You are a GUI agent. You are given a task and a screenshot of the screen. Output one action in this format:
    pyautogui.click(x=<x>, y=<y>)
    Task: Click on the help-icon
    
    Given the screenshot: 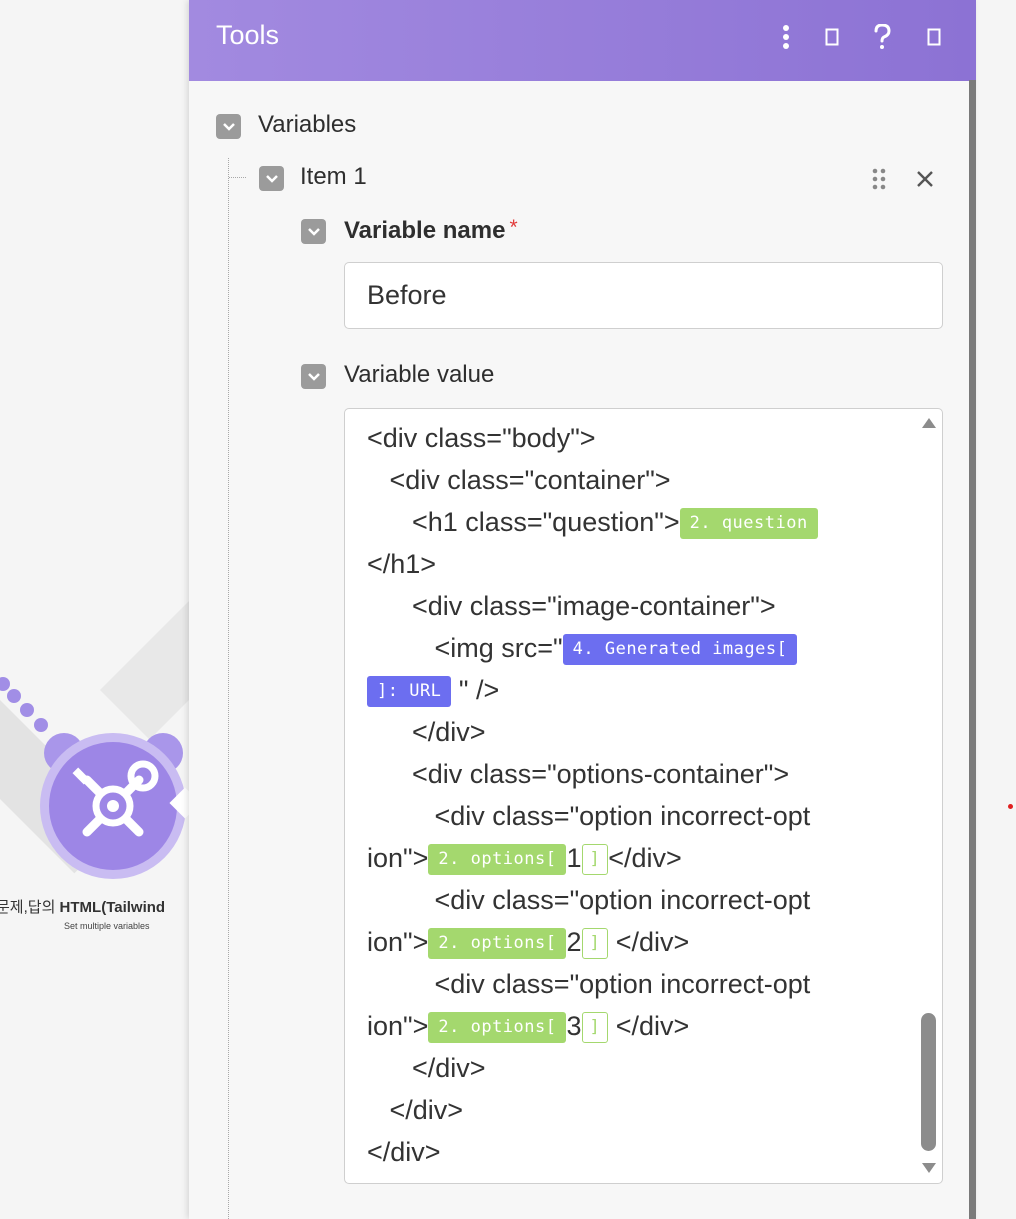 What is the action you would take?
    pyautogui.click(x=882, y=37)
    